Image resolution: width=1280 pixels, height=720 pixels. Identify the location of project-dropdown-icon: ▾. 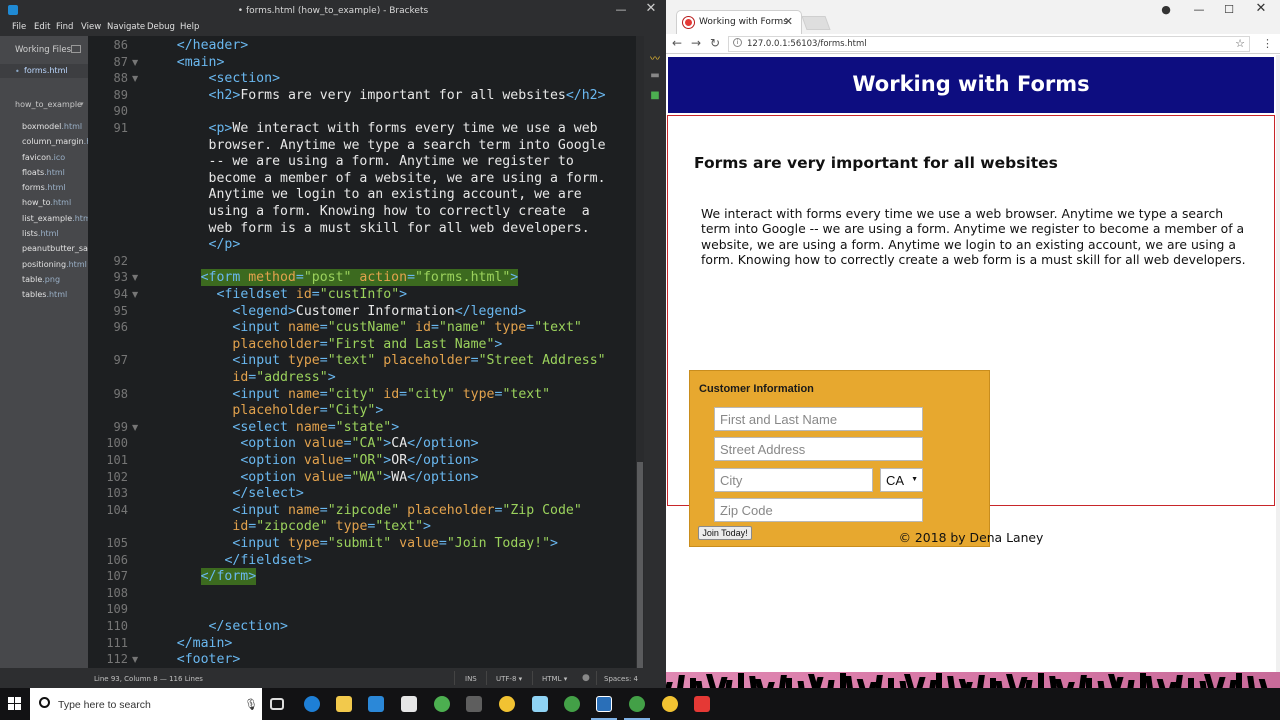
(82, 104).